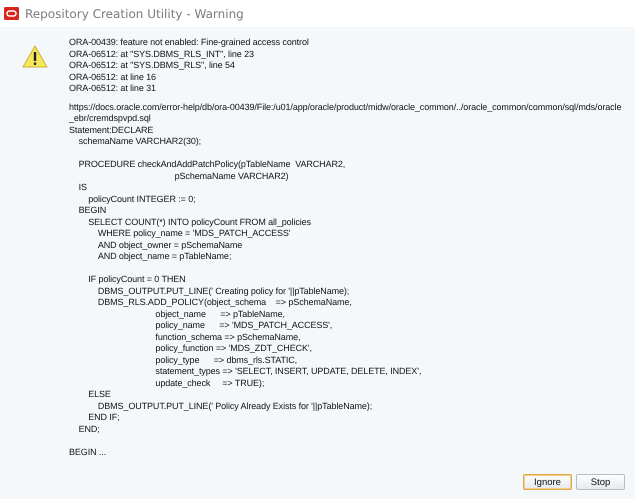  I want to click on detail-line: pSchemaName VARCHAR2), so click(232, 176).